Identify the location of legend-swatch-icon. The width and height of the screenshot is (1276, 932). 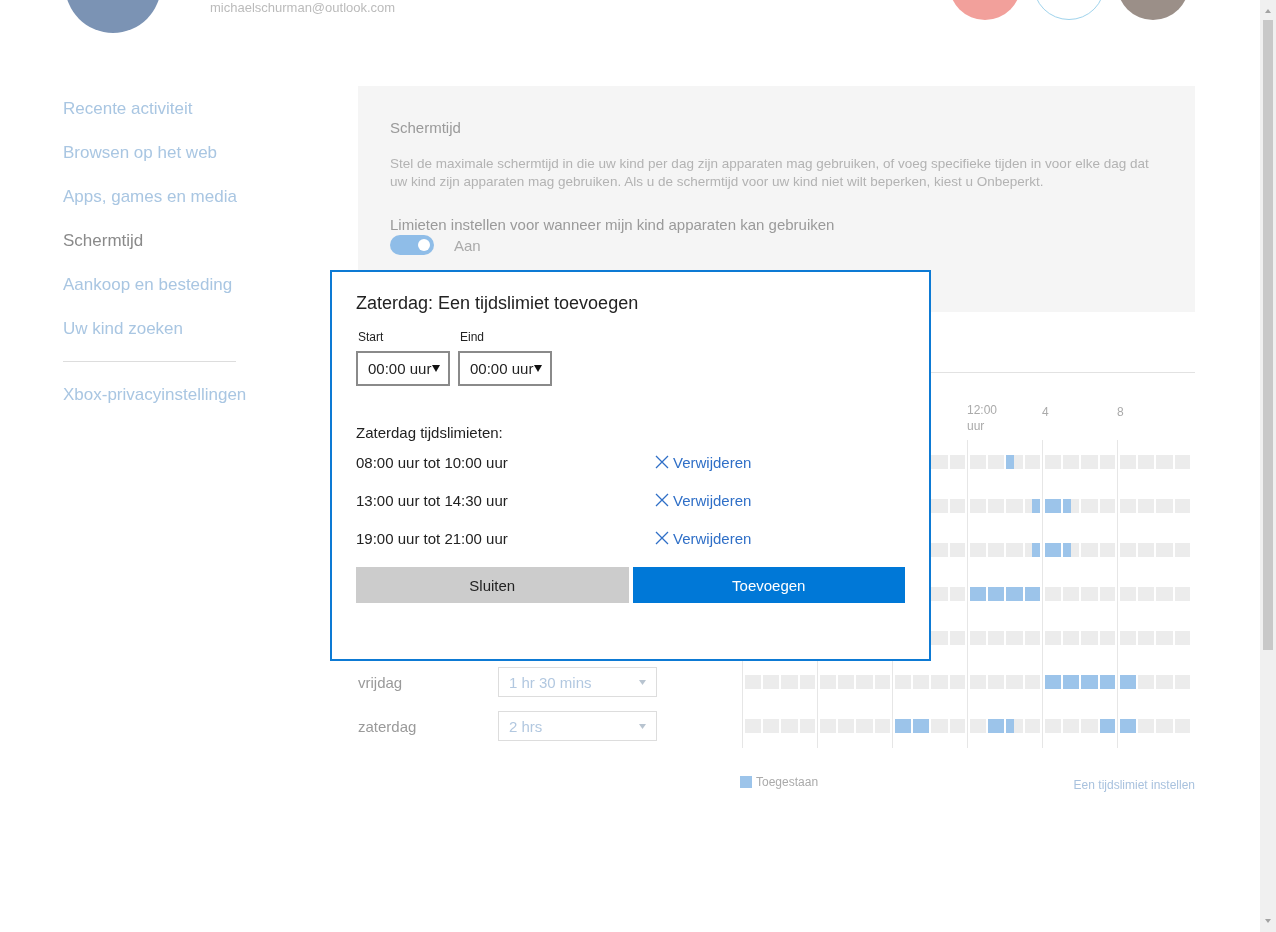
(746, 782).